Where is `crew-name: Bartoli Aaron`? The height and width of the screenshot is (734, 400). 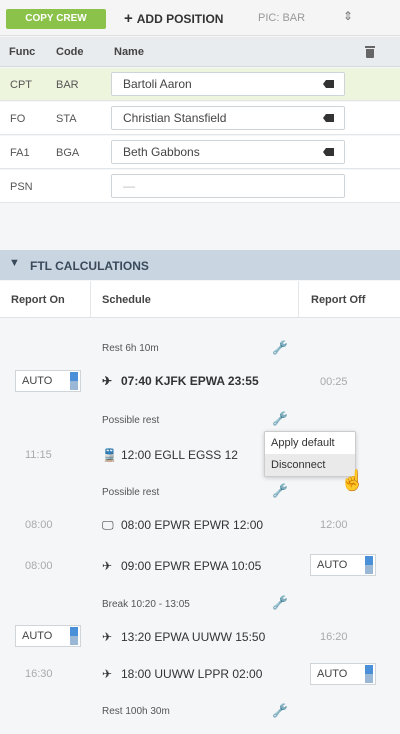 crew-name: Bartoli Aaron is located at coordinates (157, 84).